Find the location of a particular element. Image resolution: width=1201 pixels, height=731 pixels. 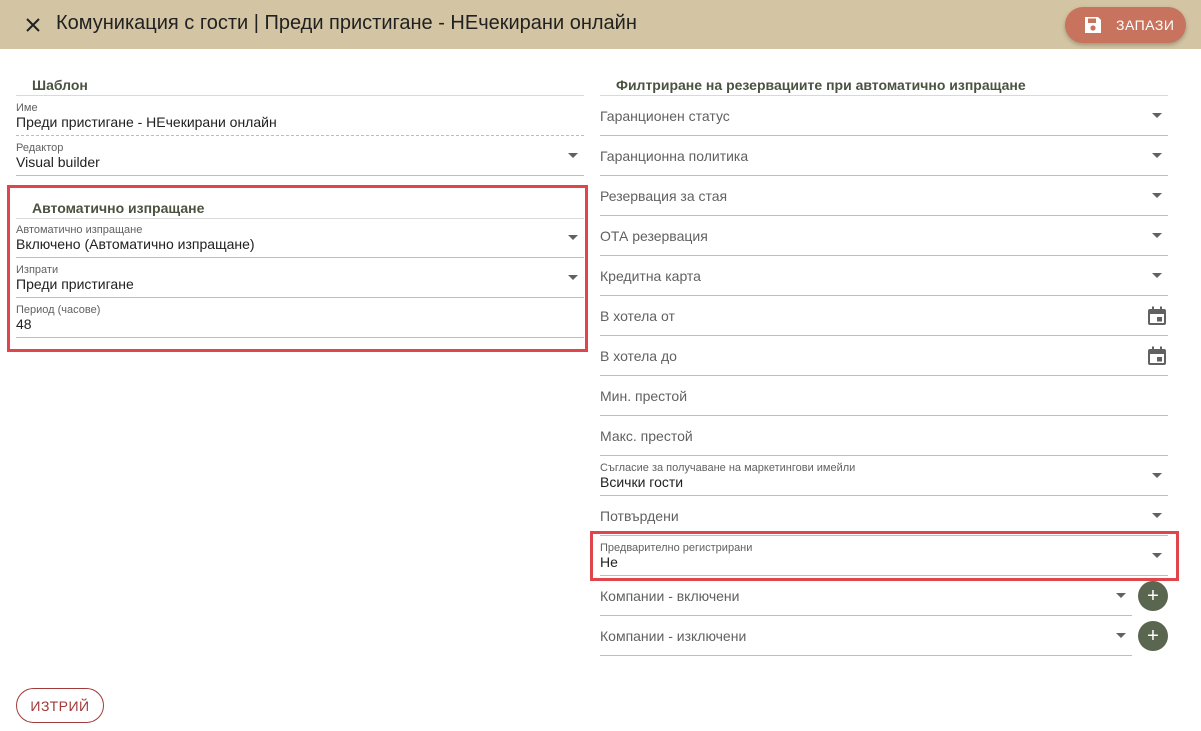

max-stay-input: Макс. престой is located at coordinates (884, 436).